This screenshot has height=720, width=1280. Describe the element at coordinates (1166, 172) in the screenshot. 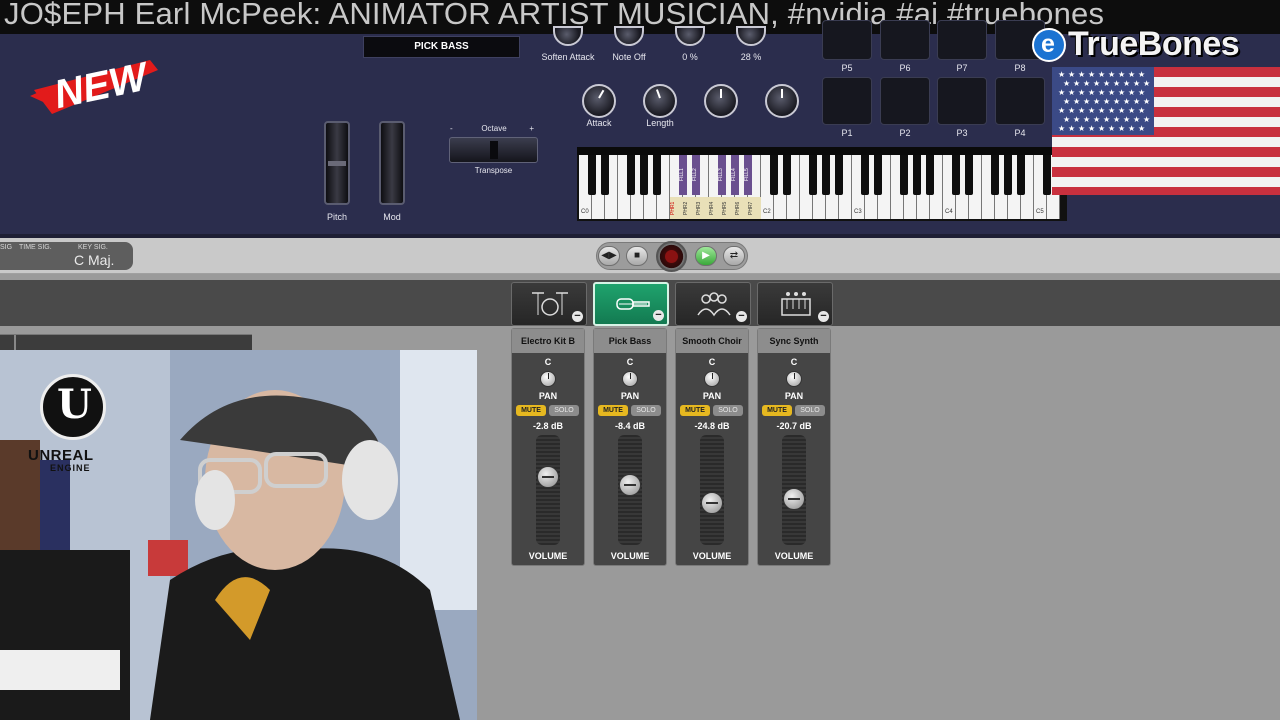

I see `flag-stripe` at that location.